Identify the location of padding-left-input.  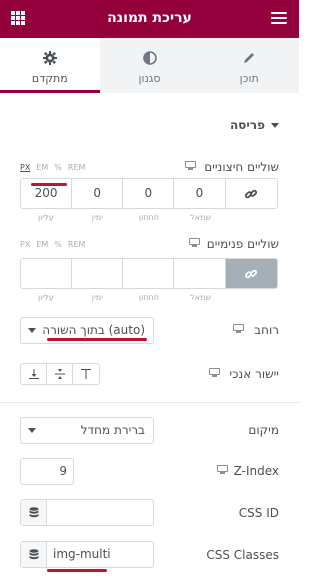
(200, 273).